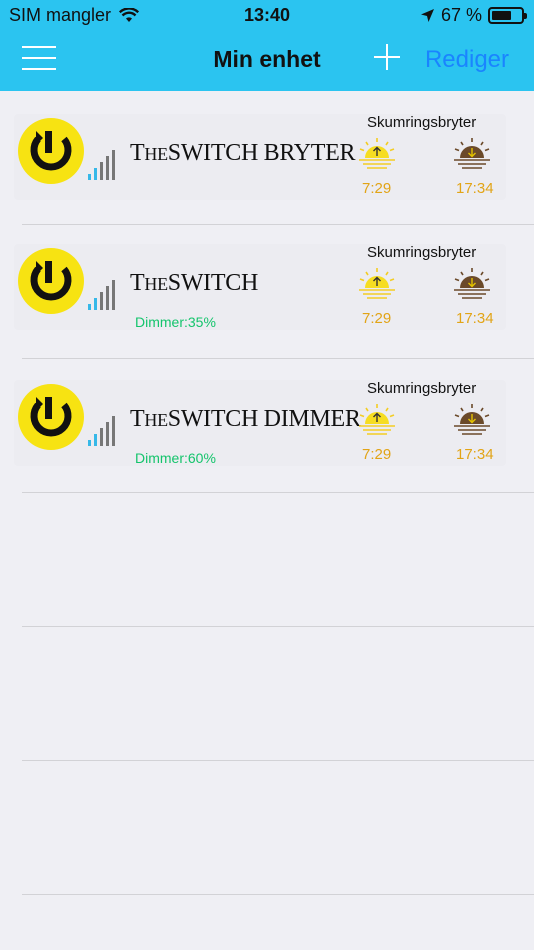 This screenshot has width=534, height=950. Describe the element at coordinates (175, 458) in the screenshot. I see `dimmer-level: Dimmer:60%` at that location.